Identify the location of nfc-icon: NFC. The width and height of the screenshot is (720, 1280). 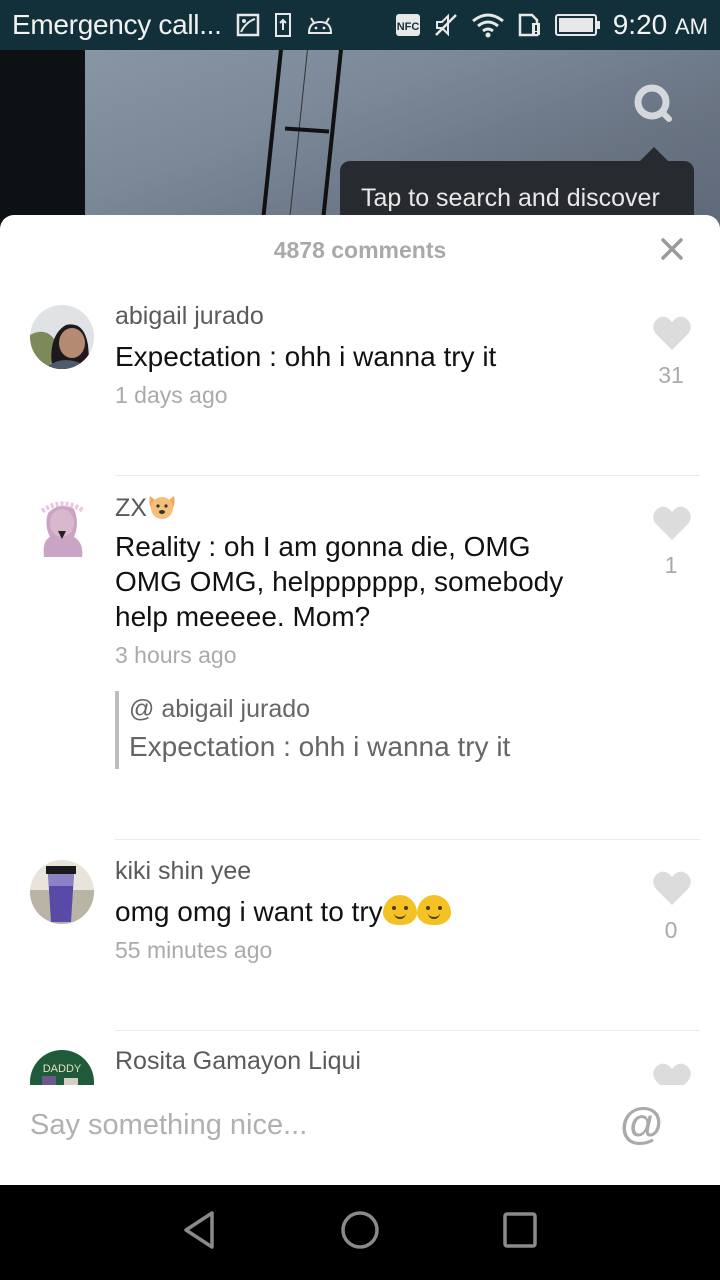
(408, 25).